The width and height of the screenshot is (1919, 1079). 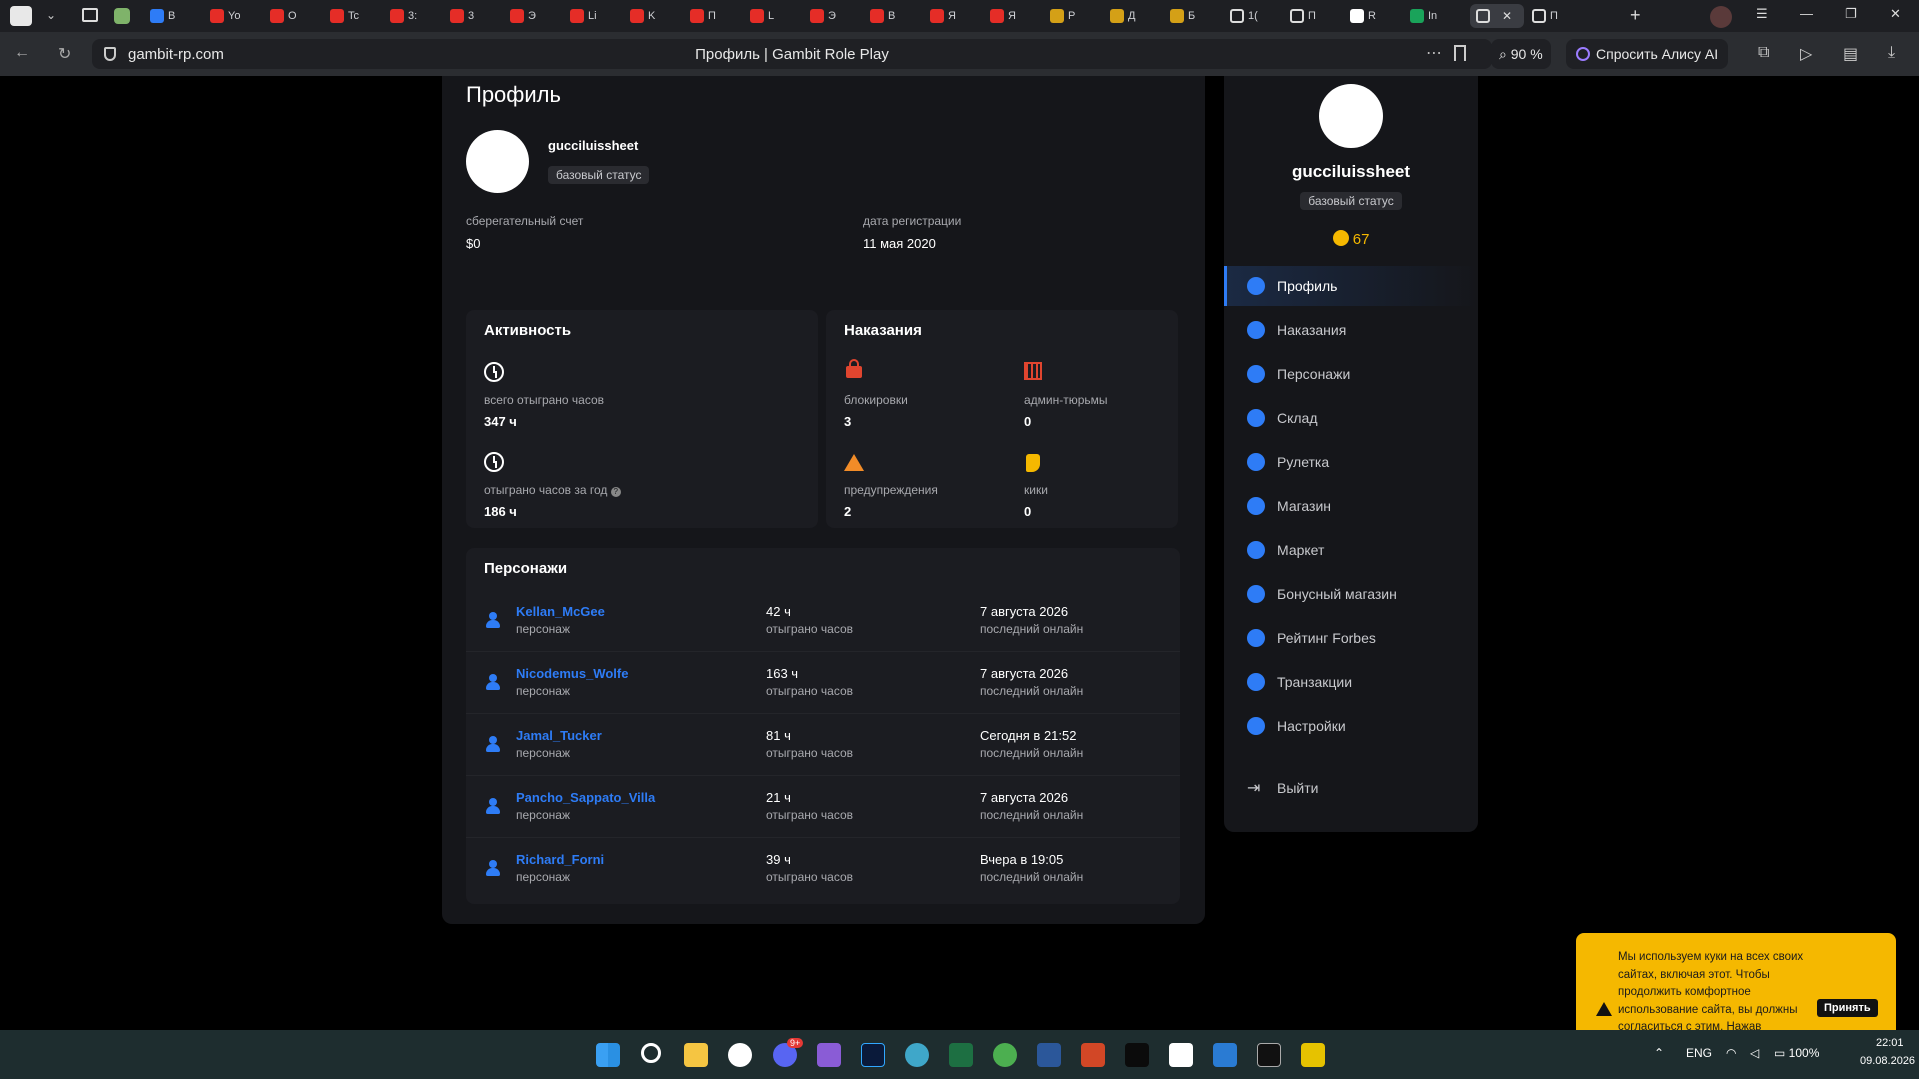 I want to click on browser-tab: R, so click(x=1372, y=16).